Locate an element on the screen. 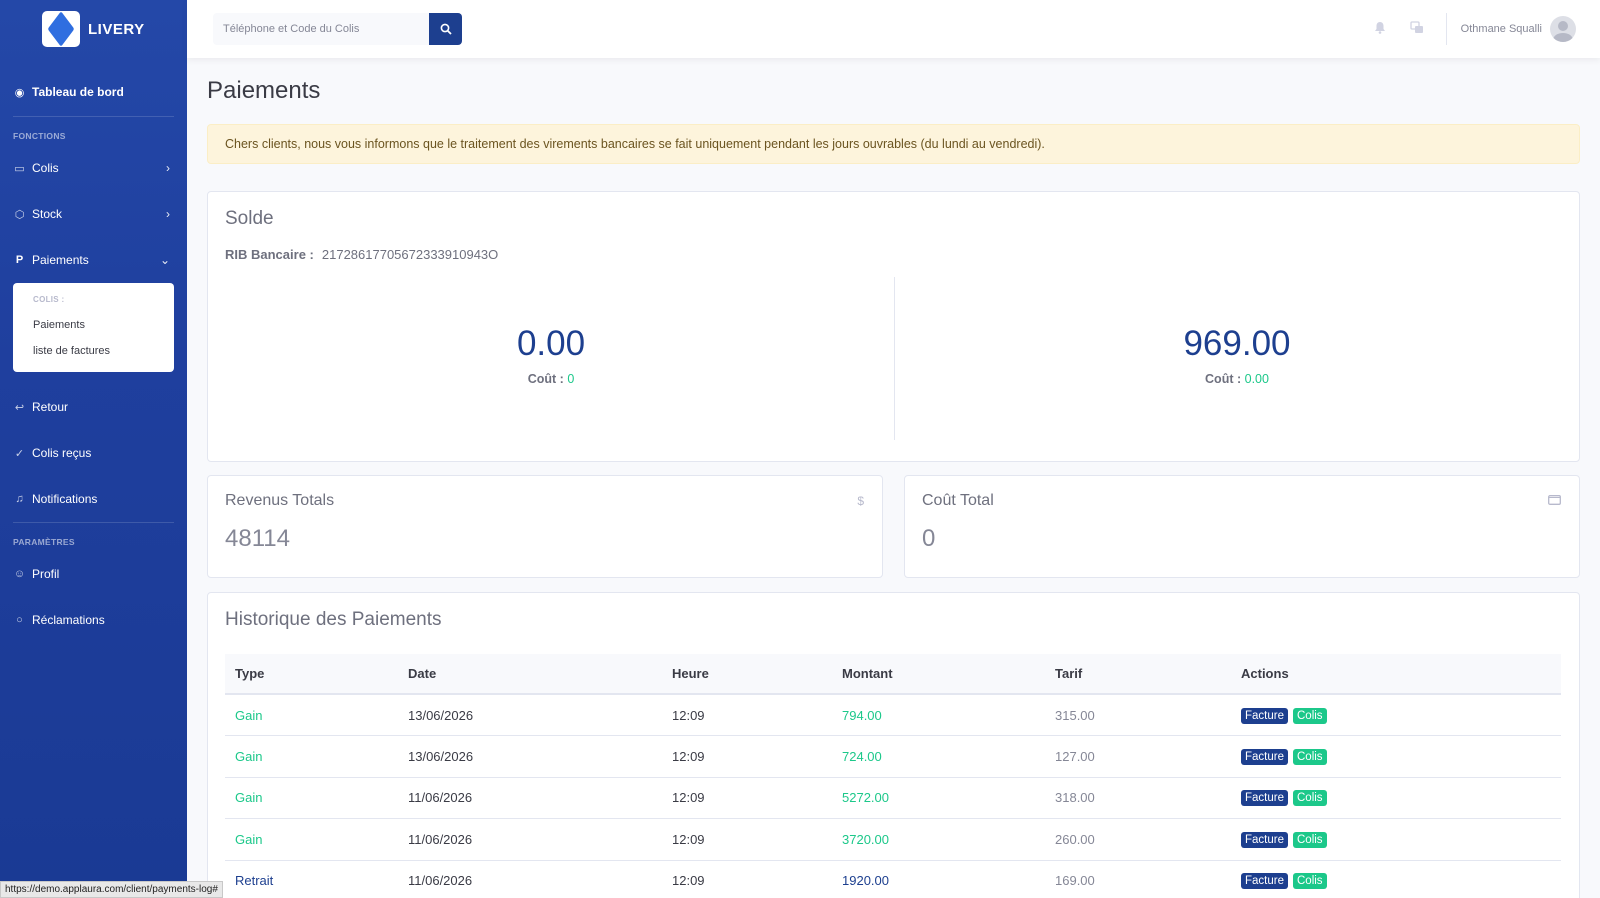  bell-icon is located at coordinates (1380, 29).